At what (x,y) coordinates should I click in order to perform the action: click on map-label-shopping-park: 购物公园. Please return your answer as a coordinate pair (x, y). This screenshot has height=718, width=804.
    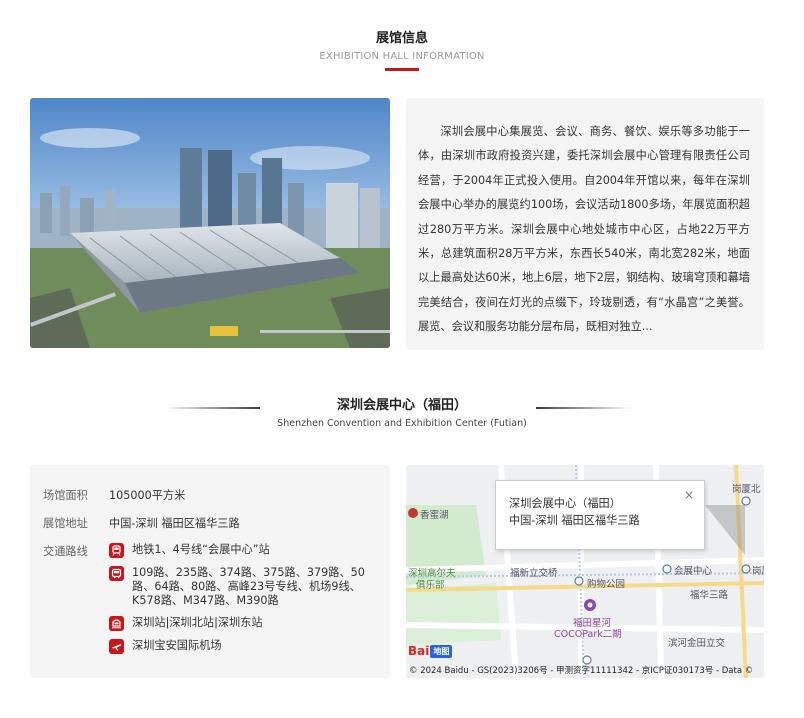
    Looking at the image, I should click on (606, 584).